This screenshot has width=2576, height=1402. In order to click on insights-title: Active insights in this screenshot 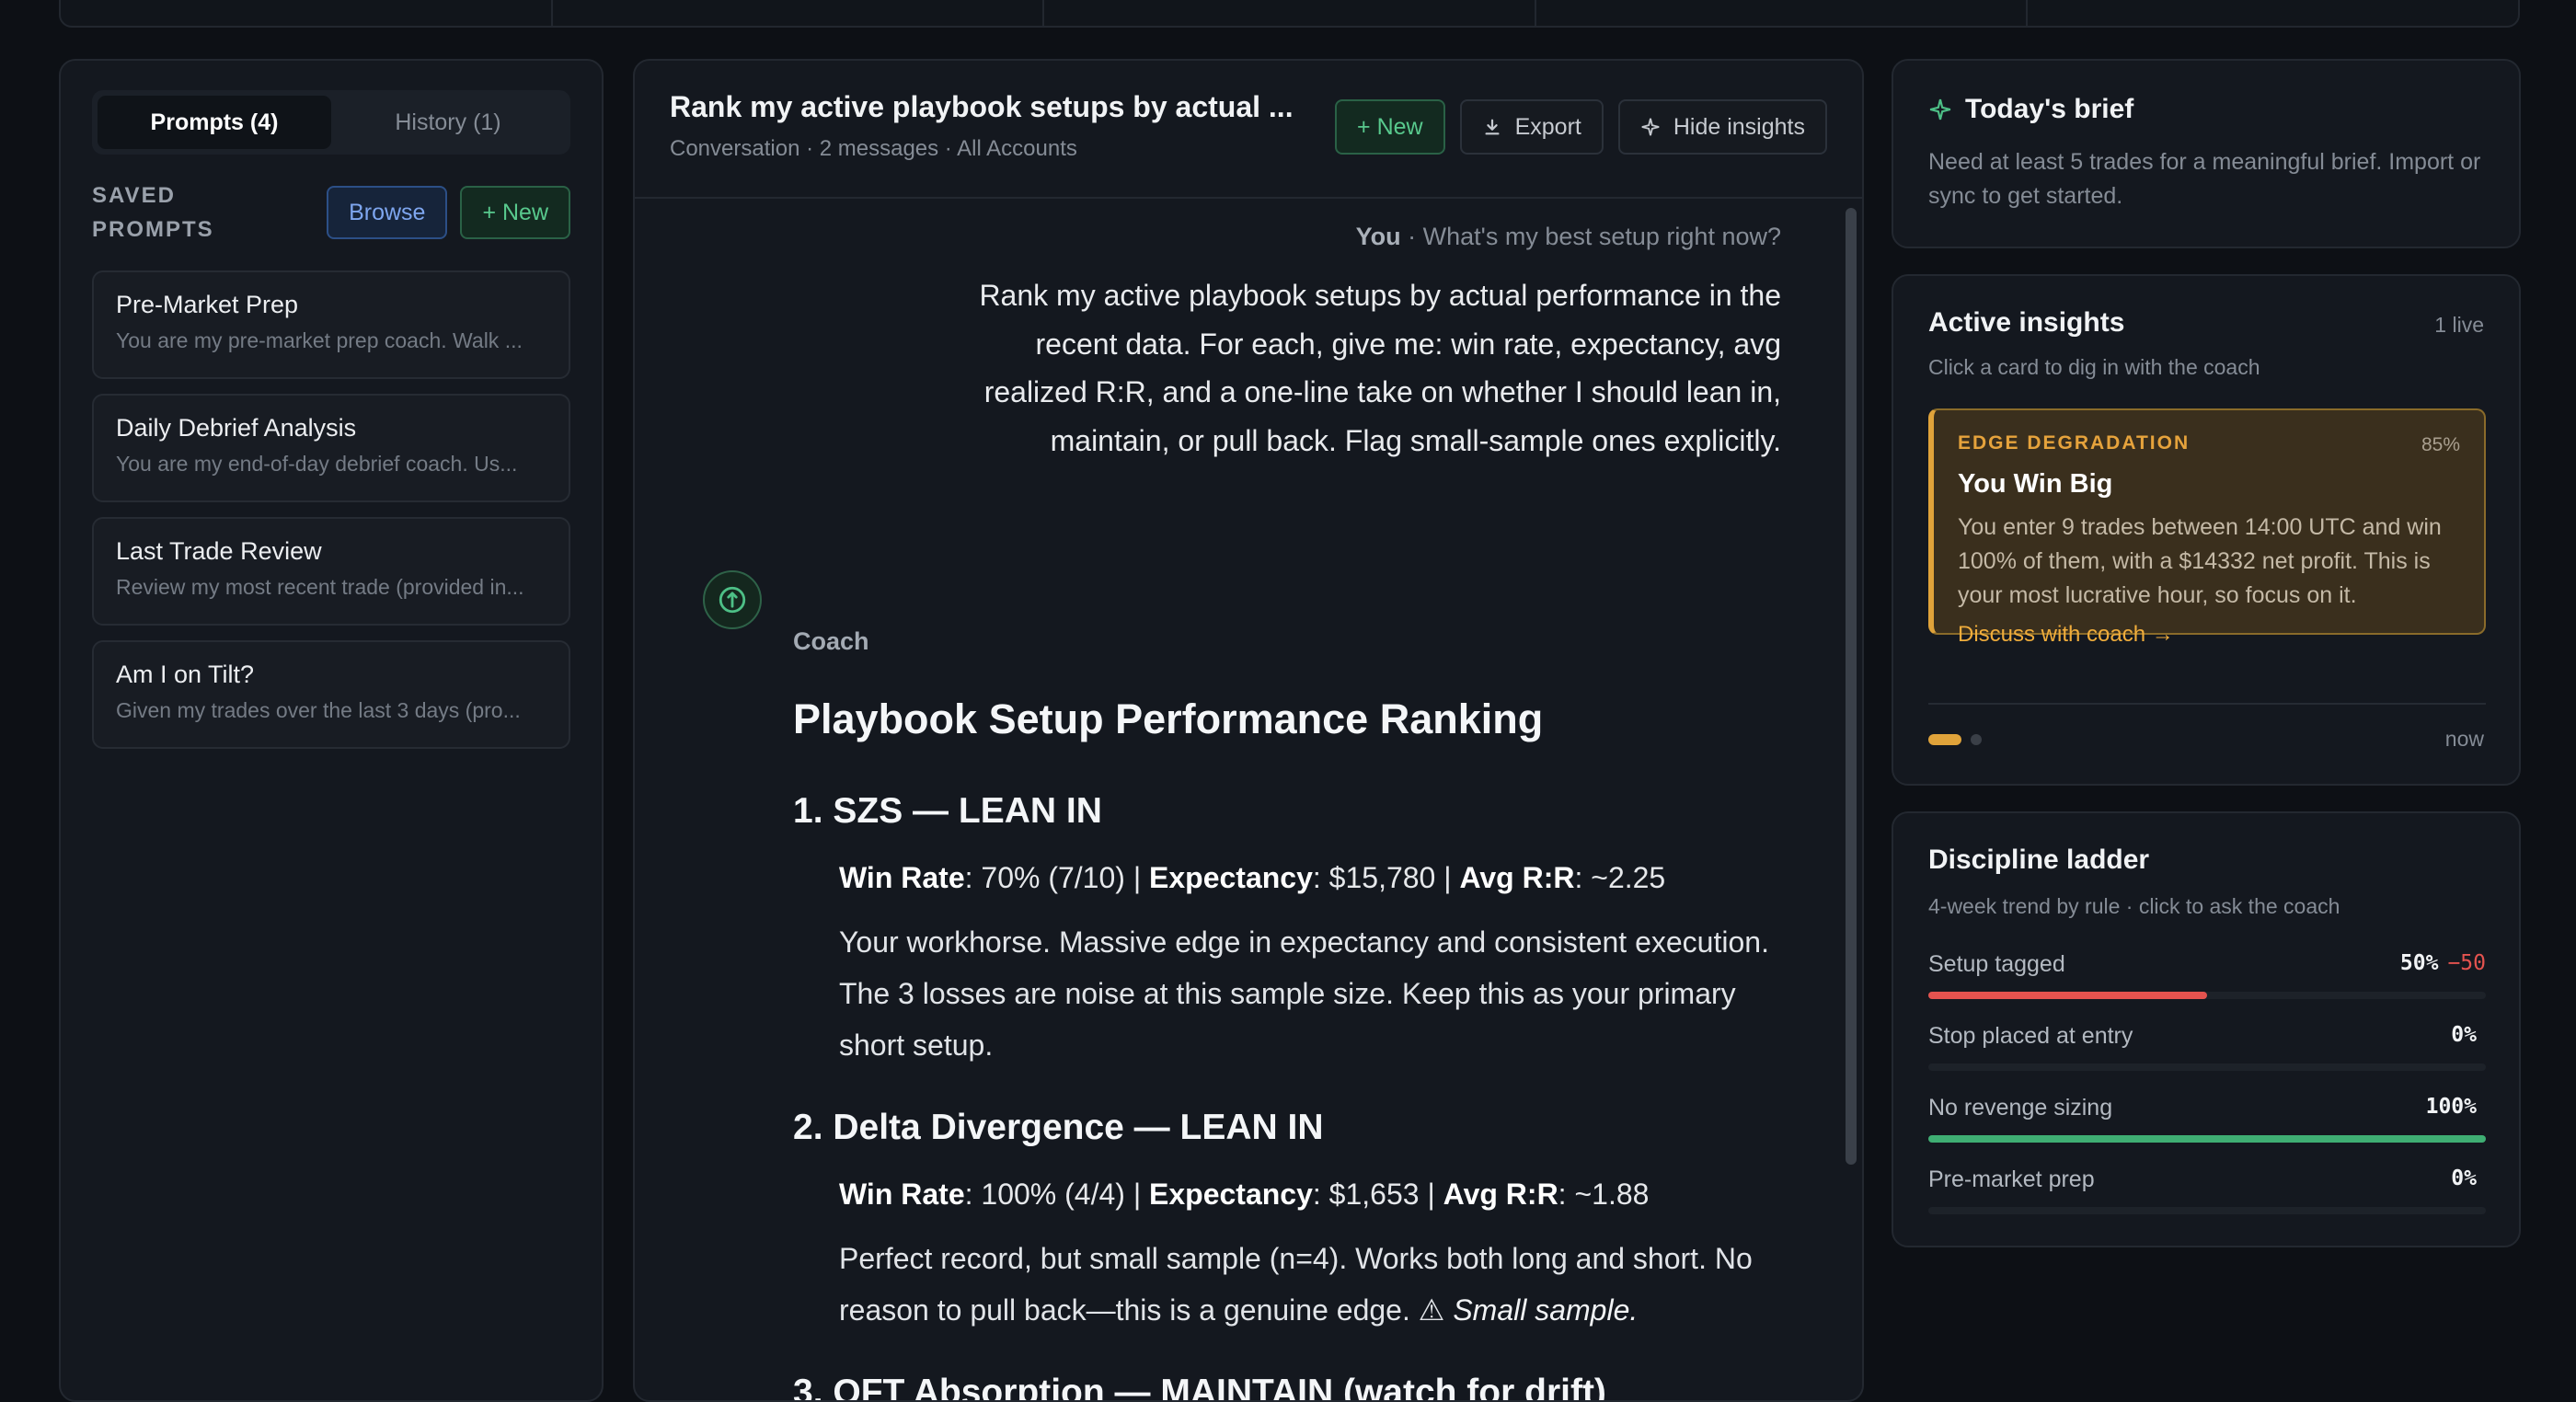, I will do `click(2026, 322)`.